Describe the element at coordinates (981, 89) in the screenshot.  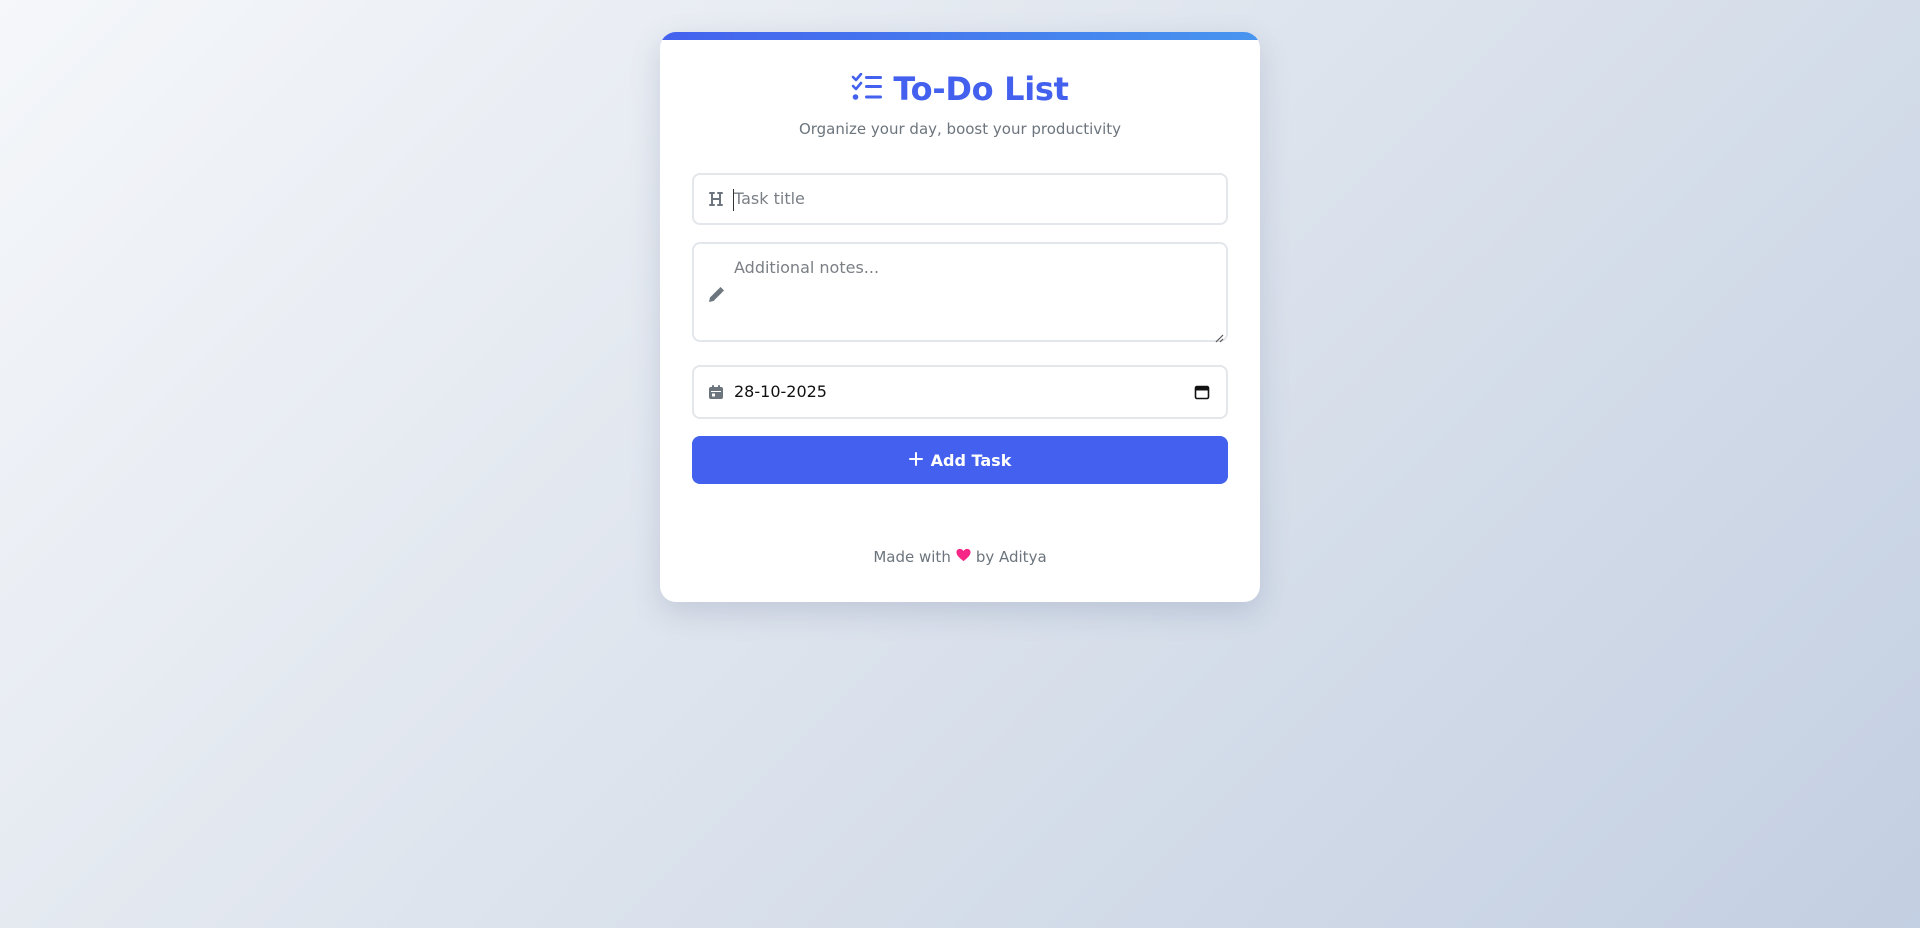
I see `page-title: To-Do List` at that location.